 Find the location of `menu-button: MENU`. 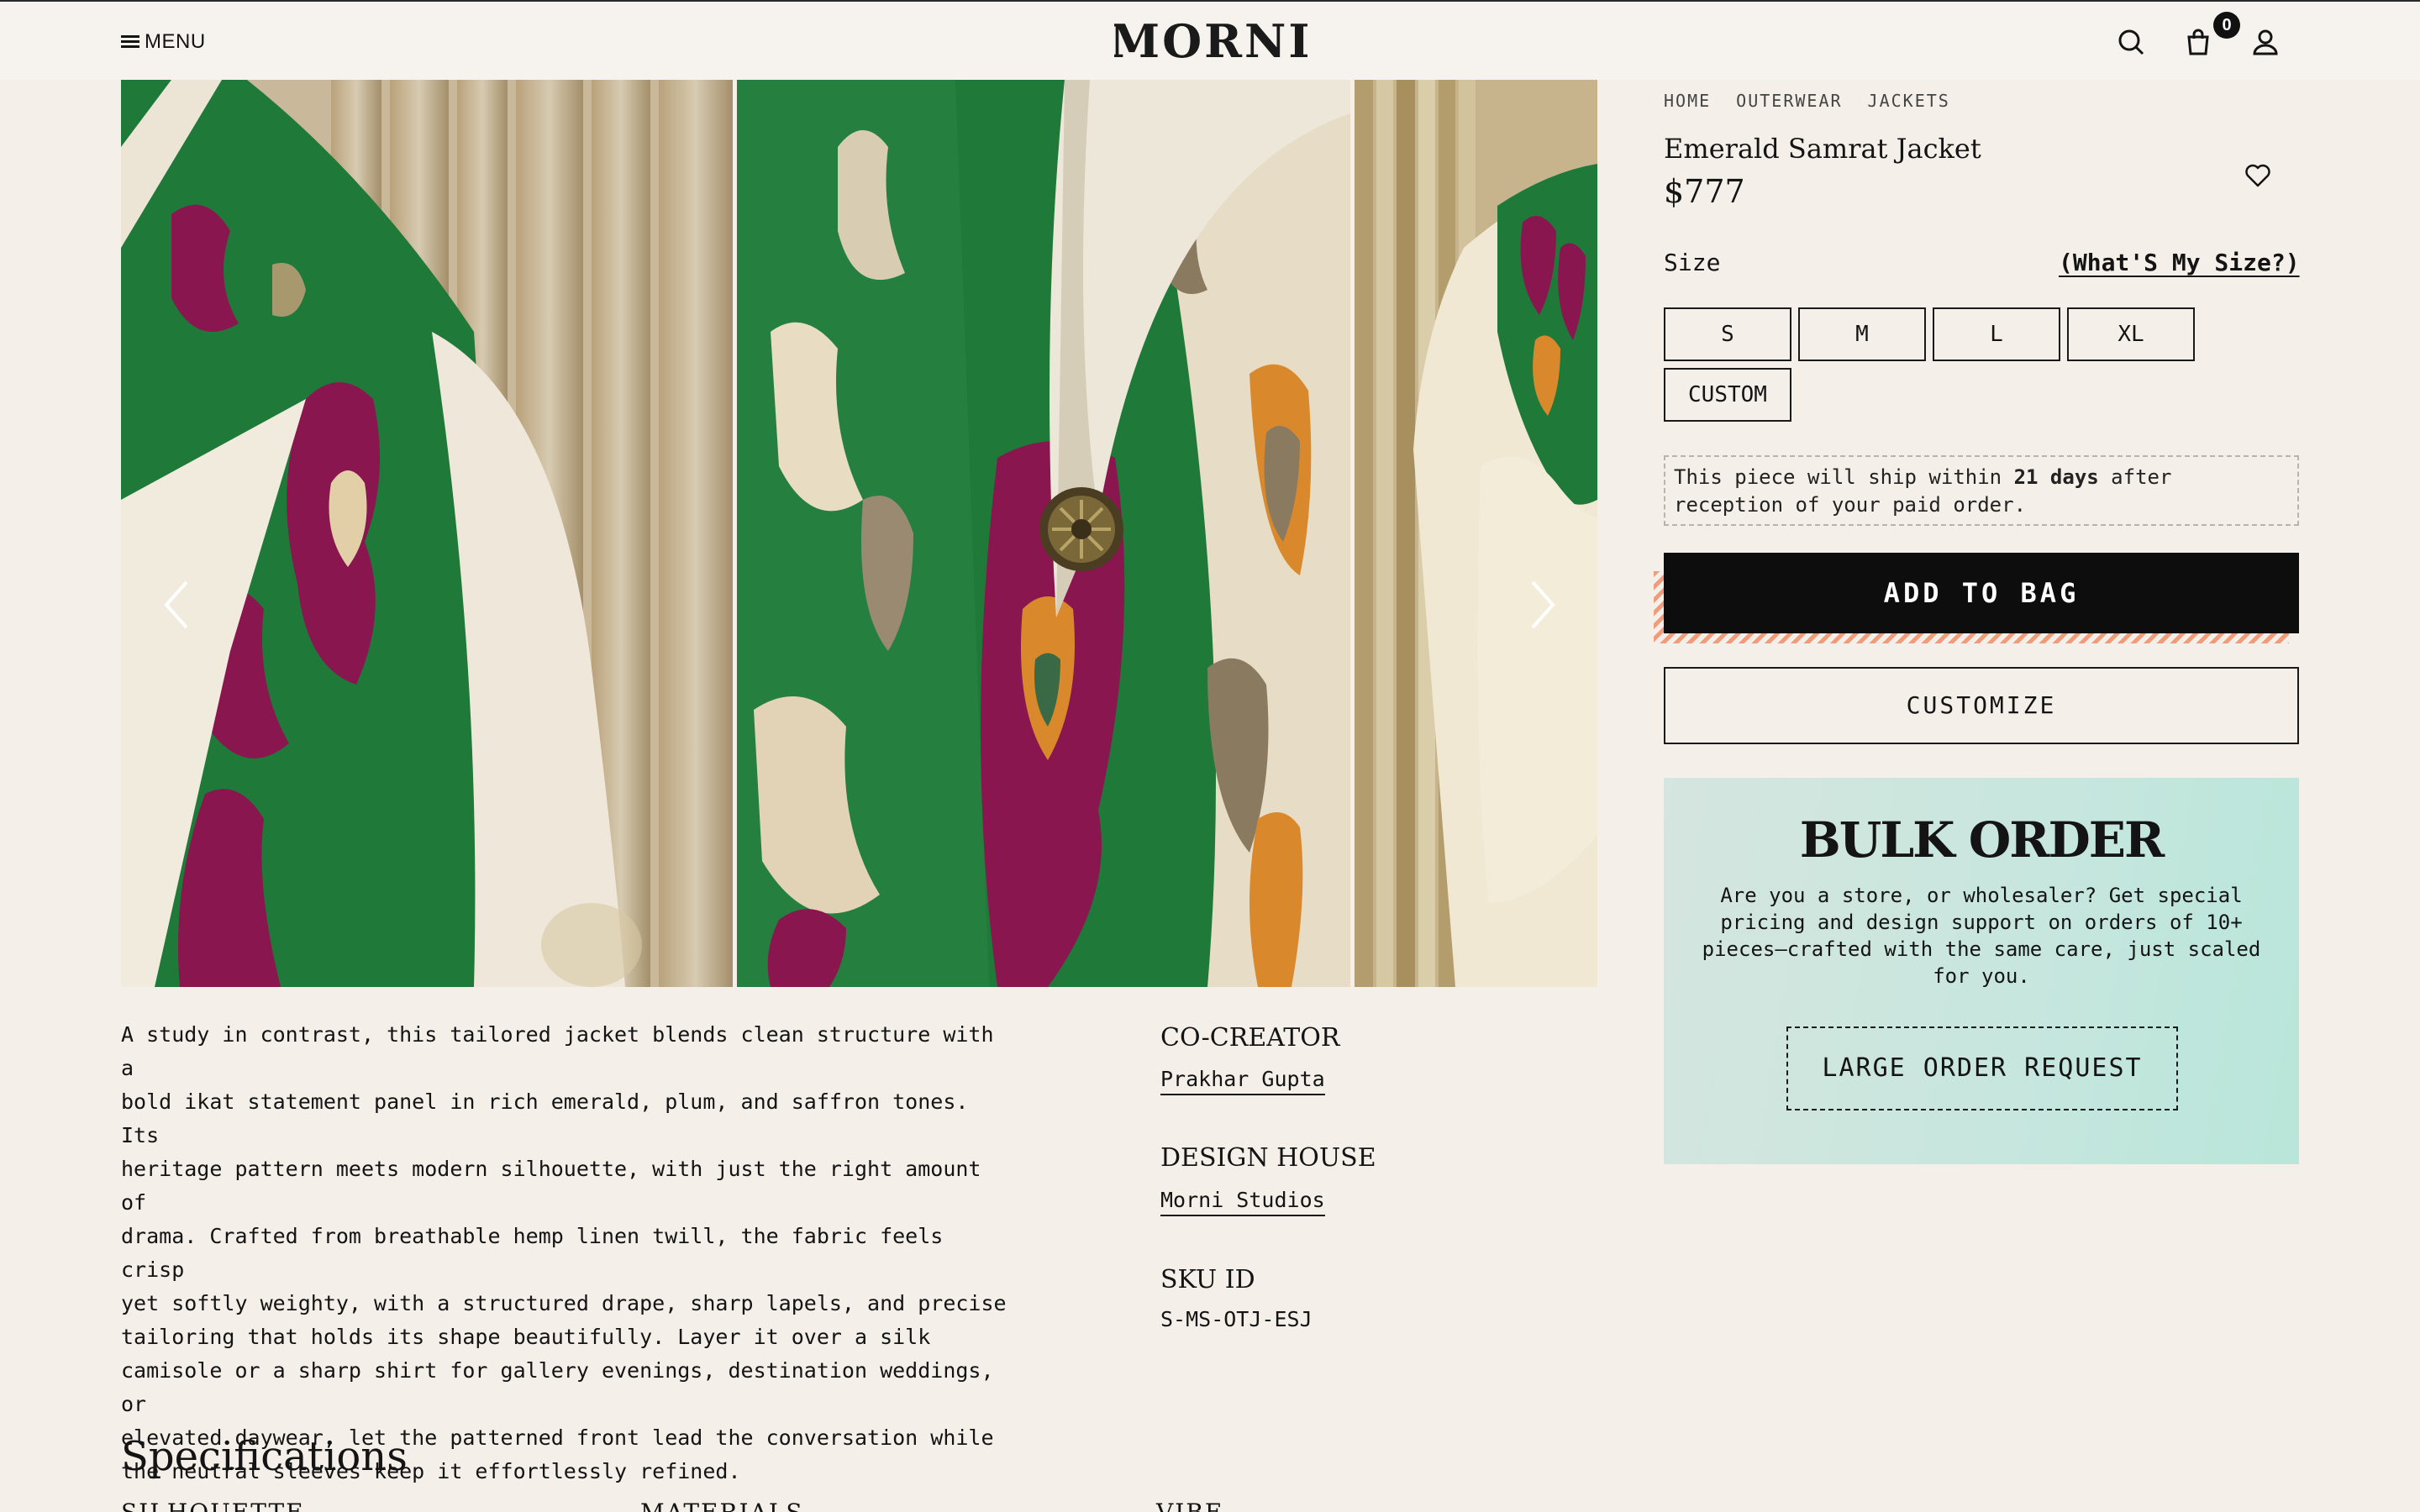

menu-button: MENU is located at coordinates (163, 42).